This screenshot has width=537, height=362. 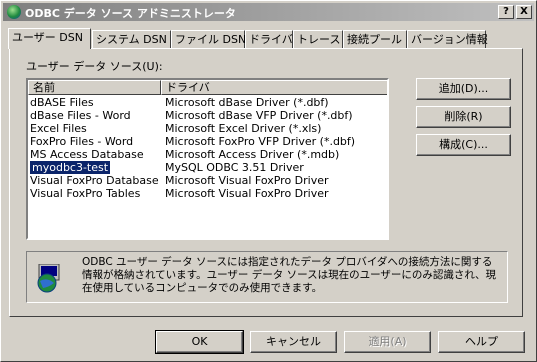 I want to click on column-header-name: 名前, so click(x=94, y=87).